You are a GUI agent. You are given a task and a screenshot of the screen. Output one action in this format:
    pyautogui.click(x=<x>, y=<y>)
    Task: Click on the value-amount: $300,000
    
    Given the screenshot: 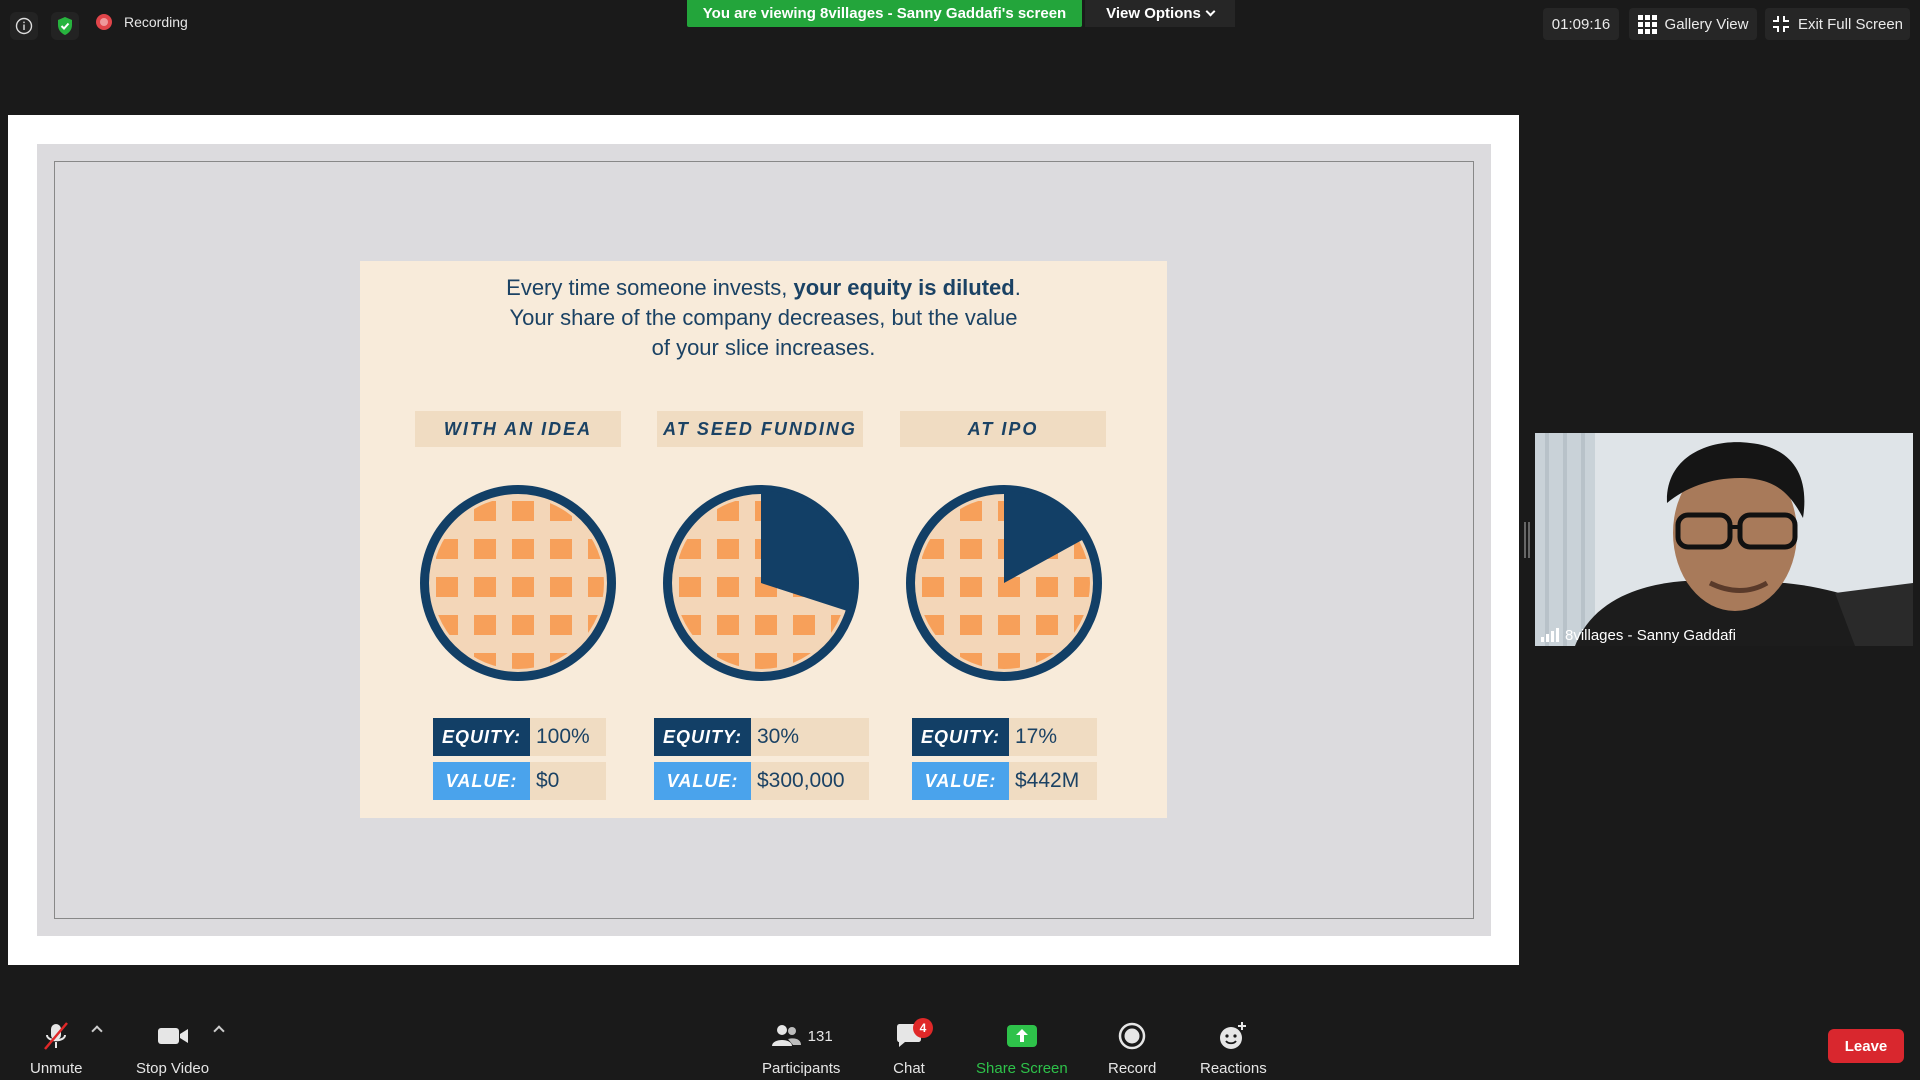 What is the action you would take?
    pyautogui.click(x=810, y=781)
    